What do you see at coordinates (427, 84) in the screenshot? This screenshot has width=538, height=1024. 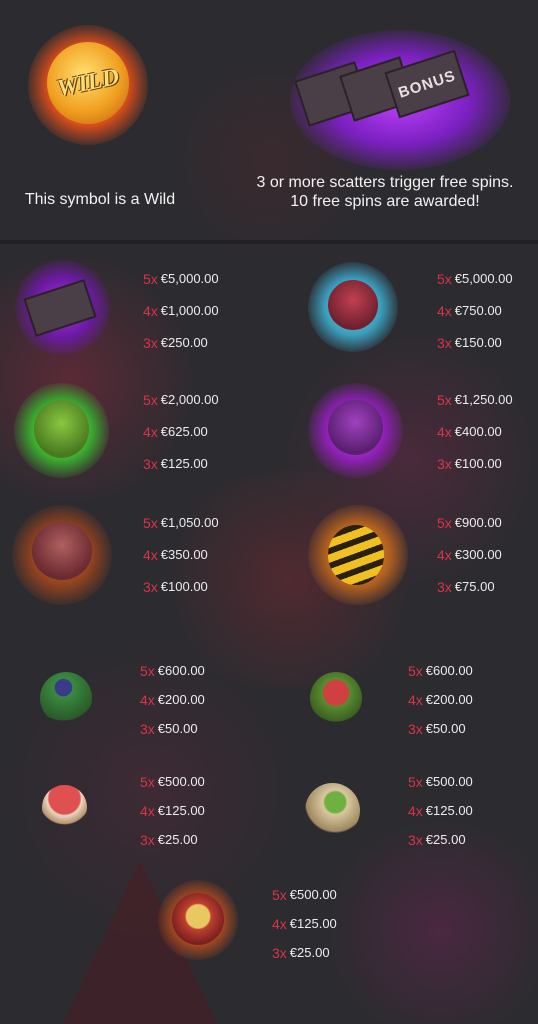 I see `bonus-symbol-text: BONUS` at bounding box center [427, 84].